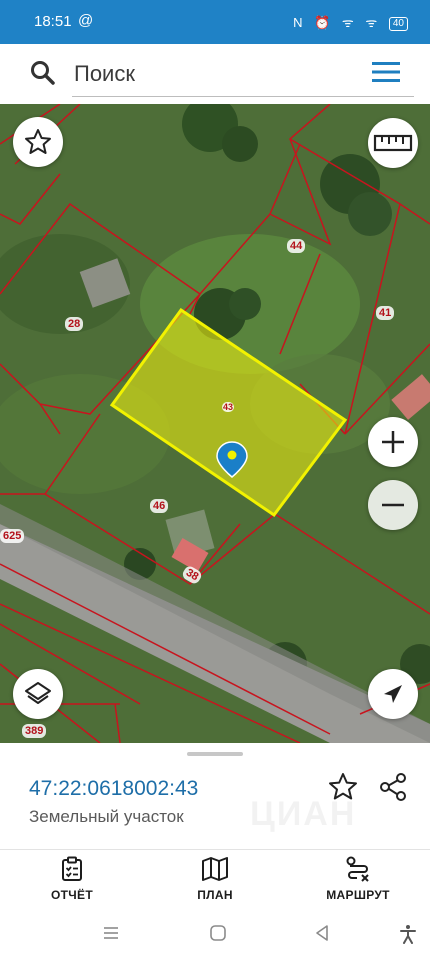 The height and width of the screenshot is (960, 430). Describe the element at coordinates (322, 933) in the screenshot. I see `back-icon` at that location.